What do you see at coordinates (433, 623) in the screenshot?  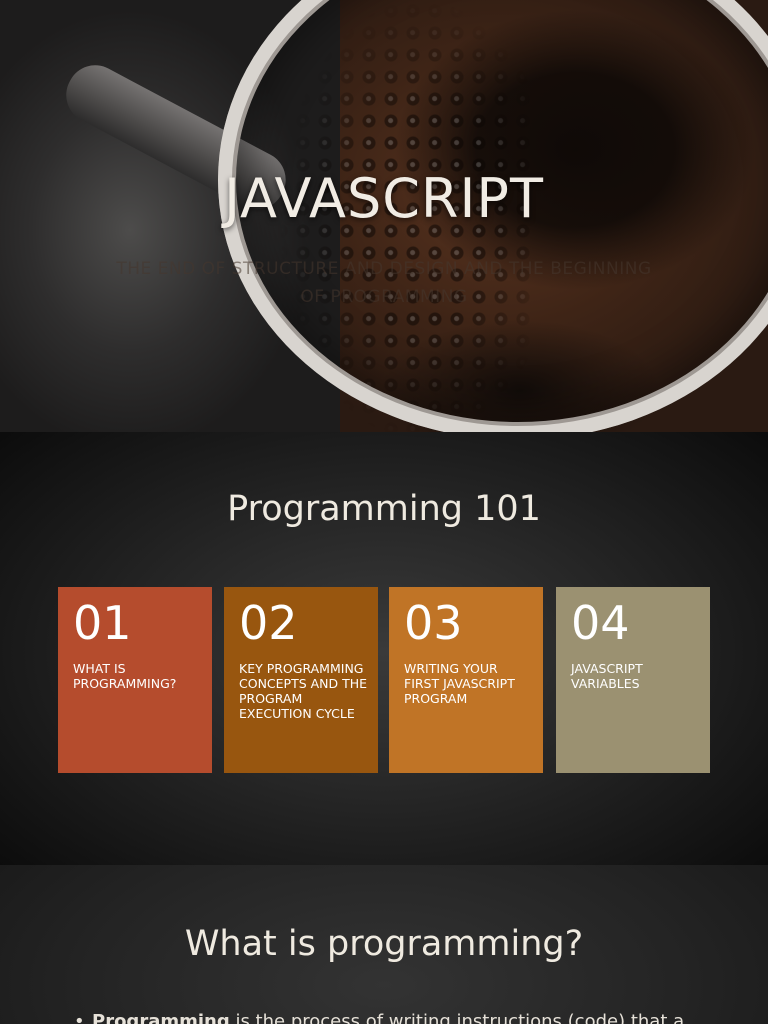 I see `tile-number: 03` at bounding box center [433, 623].